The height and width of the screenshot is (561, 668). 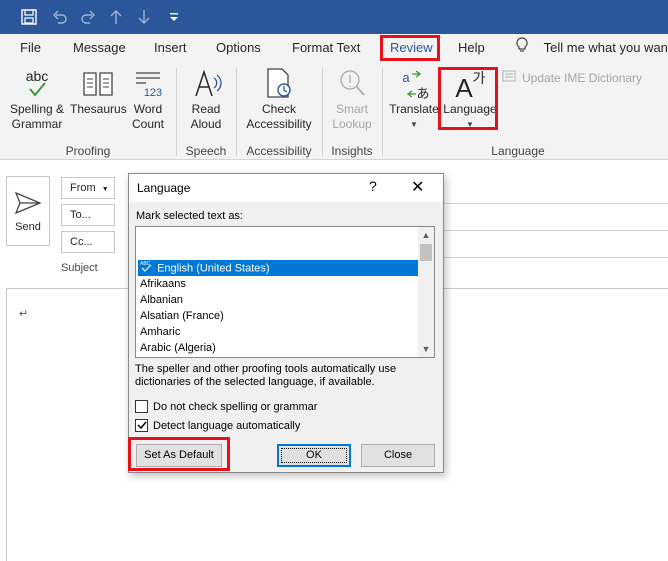 I want to click on list-item: Arabic (Algeria), so click(x=278, y=348).